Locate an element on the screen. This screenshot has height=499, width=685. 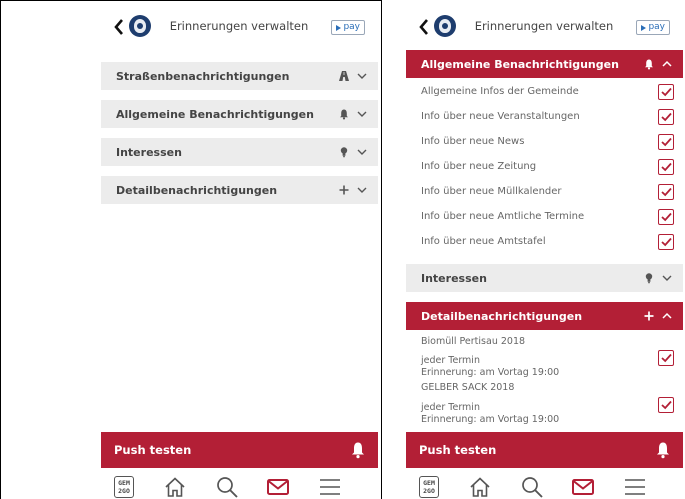
option-row: Info über neue News is located at coordinates (545, 142).